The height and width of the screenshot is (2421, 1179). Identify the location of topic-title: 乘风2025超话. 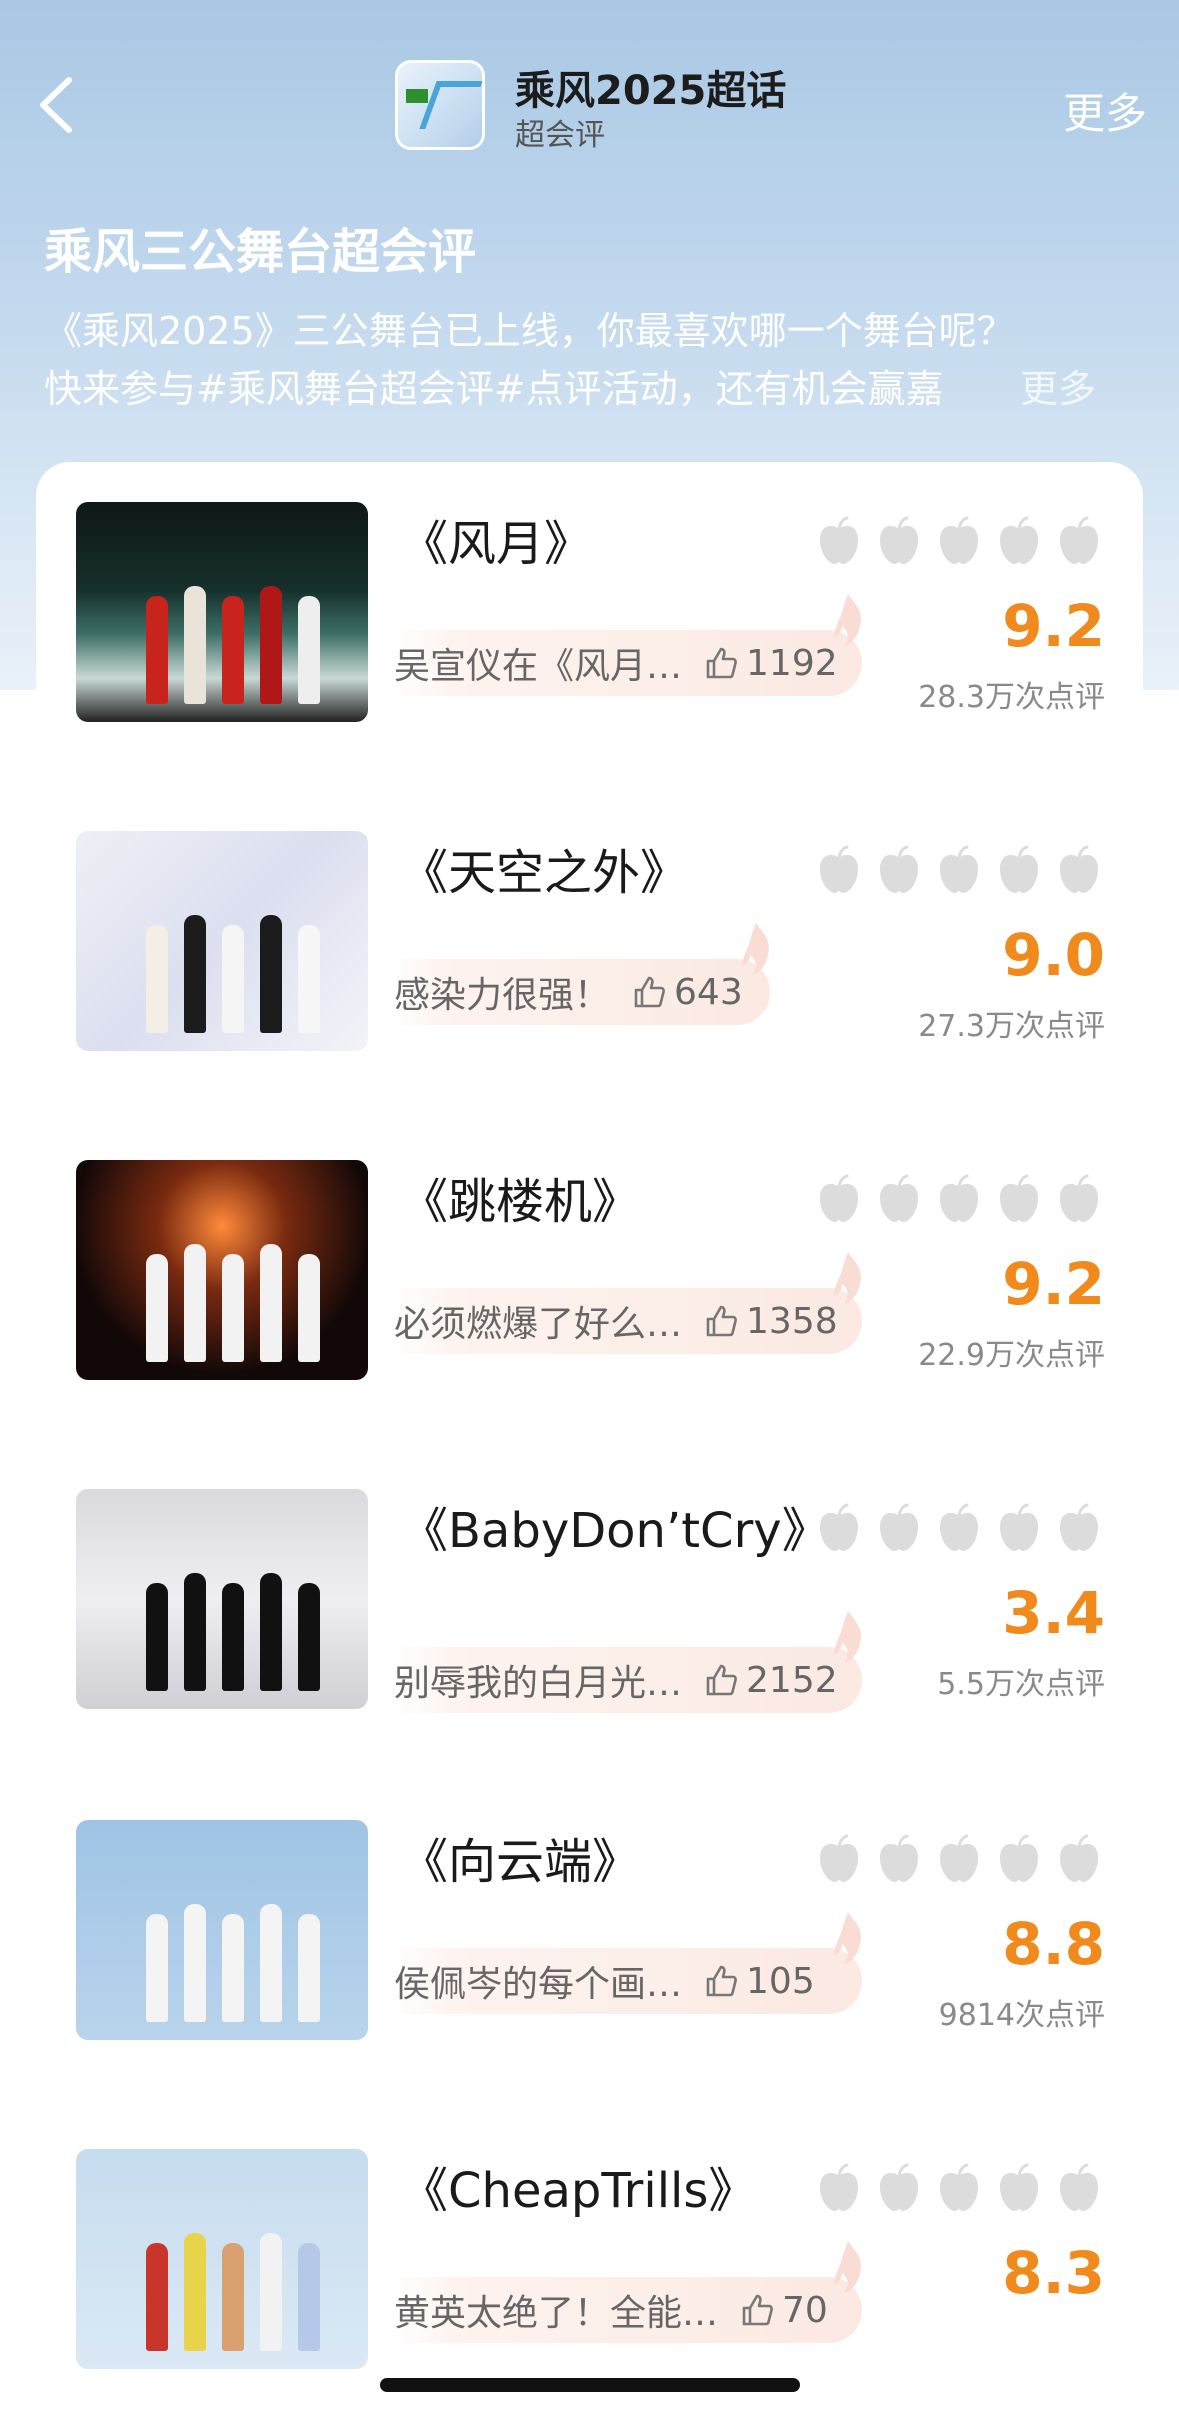
(650, 87).